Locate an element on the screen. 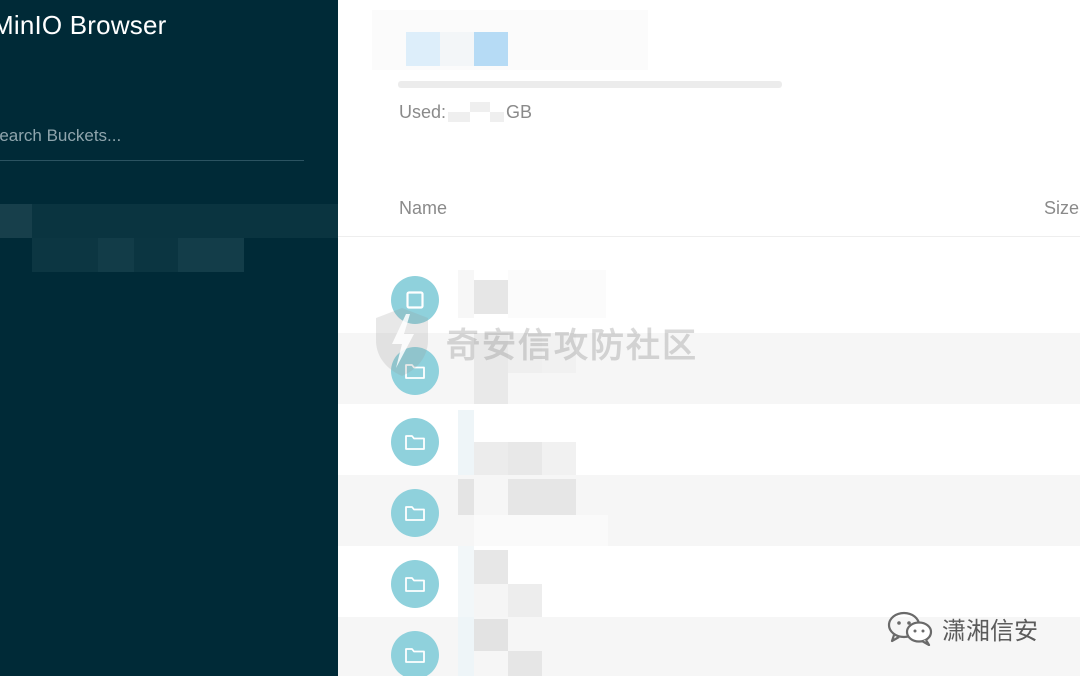 The image size is (1080, 676). app-title: MinIO Browser is located at coordinates (83, 25).